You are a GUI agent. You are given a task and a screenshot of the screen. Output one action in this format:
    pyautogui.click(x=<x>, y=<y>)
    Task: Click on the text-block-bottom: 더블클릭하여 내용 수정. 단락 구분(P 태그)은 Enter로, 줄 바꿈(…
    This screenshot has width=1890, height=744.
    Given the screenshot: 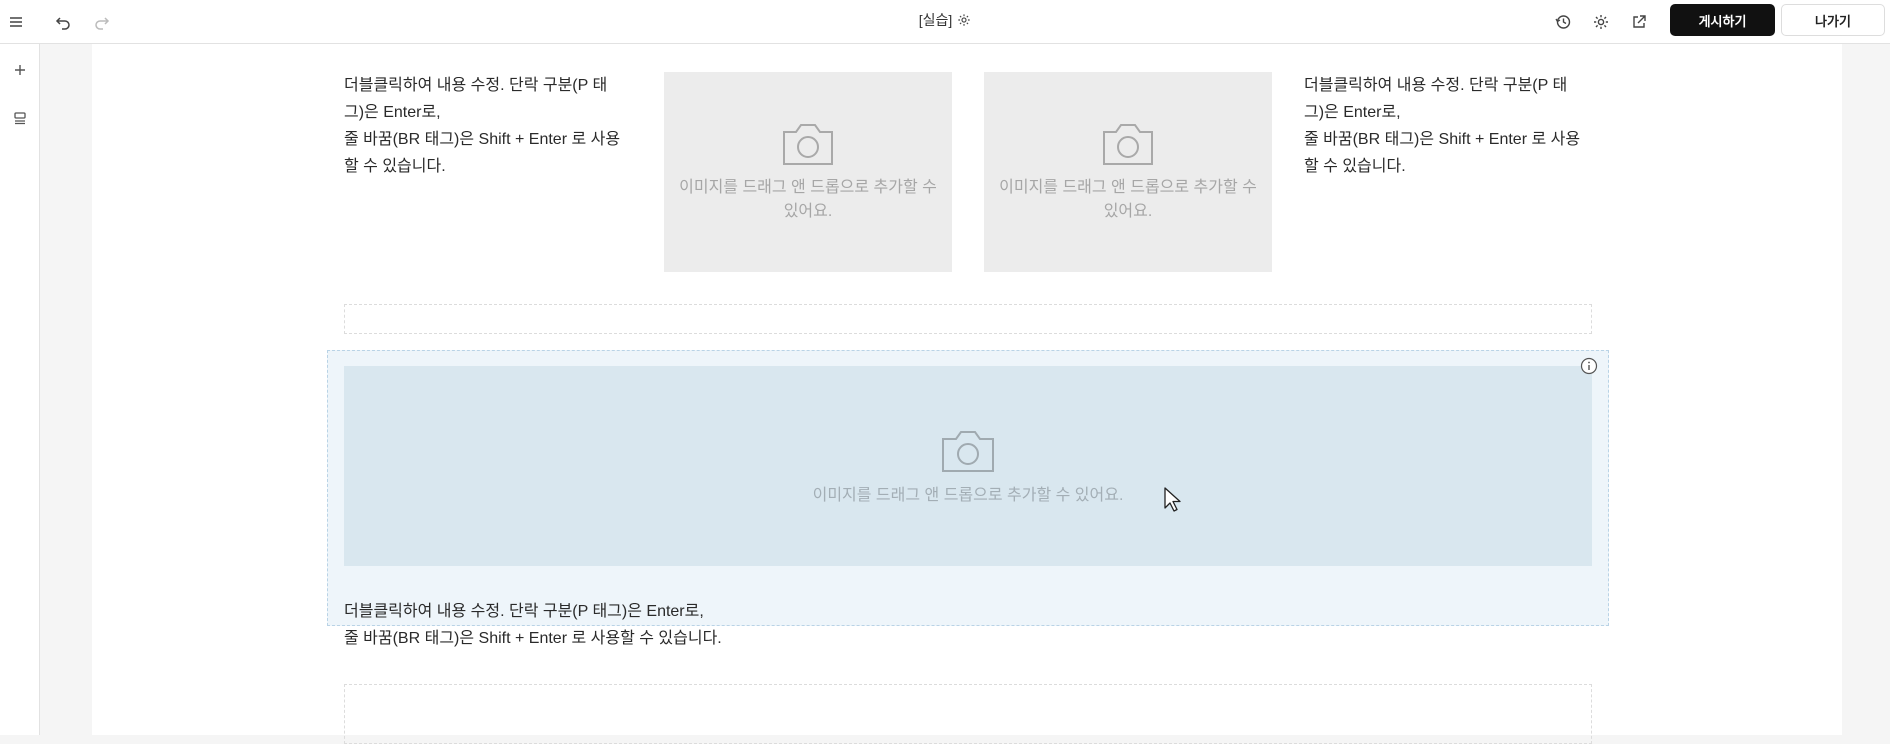 What is the action you would take?
    pyautogui.click(x=694, y=625)
    